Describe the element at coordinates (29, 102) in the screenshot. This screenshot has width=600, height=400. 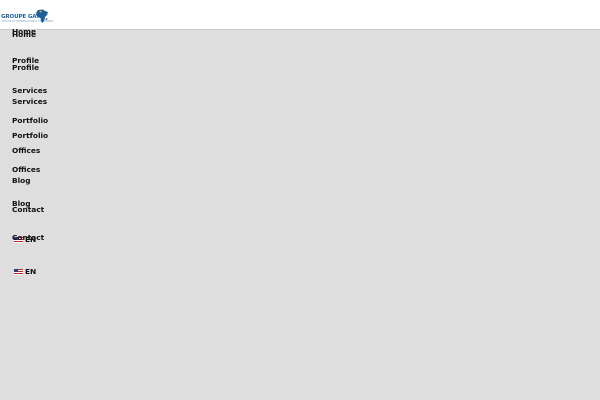
I see `mobile-nav-item-services: Services` at that location.